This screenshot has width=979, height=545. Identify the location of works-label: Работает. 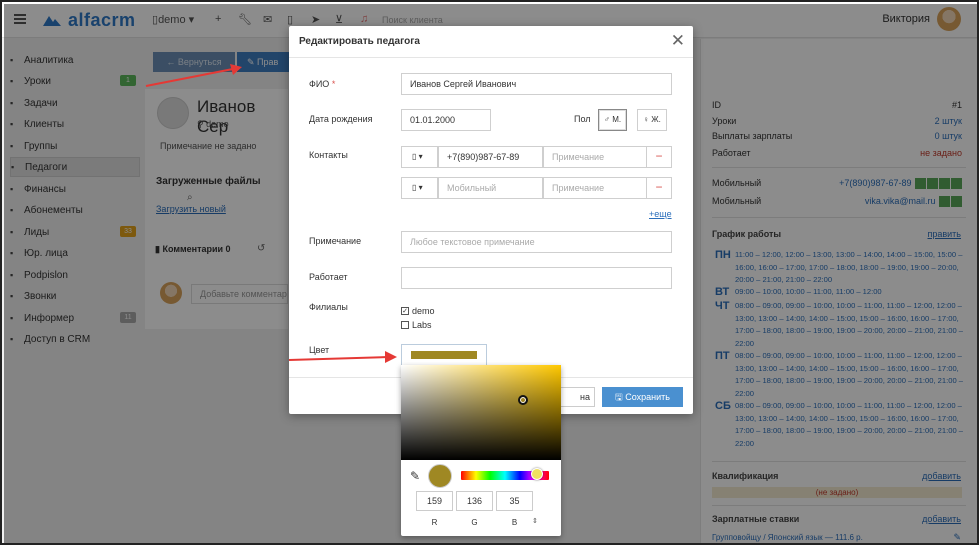
(328, 277).